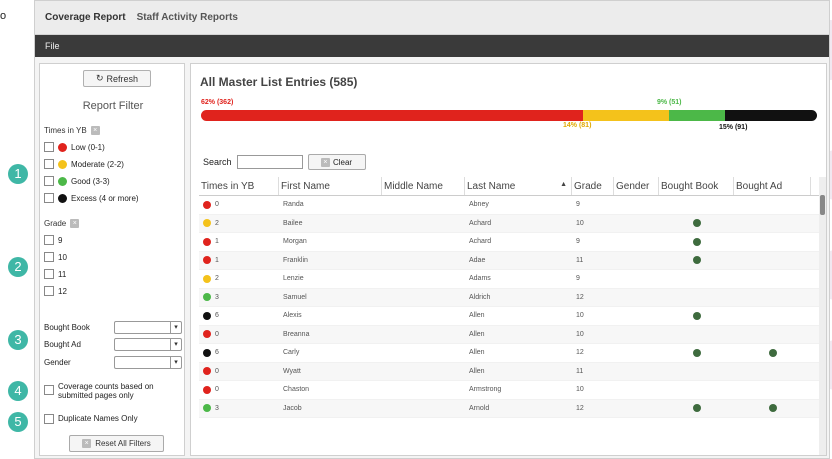 This screenshot has height=459, width=832. I want to click on table-row: 3 Samuel Aldrich 12, so click(510, 297).